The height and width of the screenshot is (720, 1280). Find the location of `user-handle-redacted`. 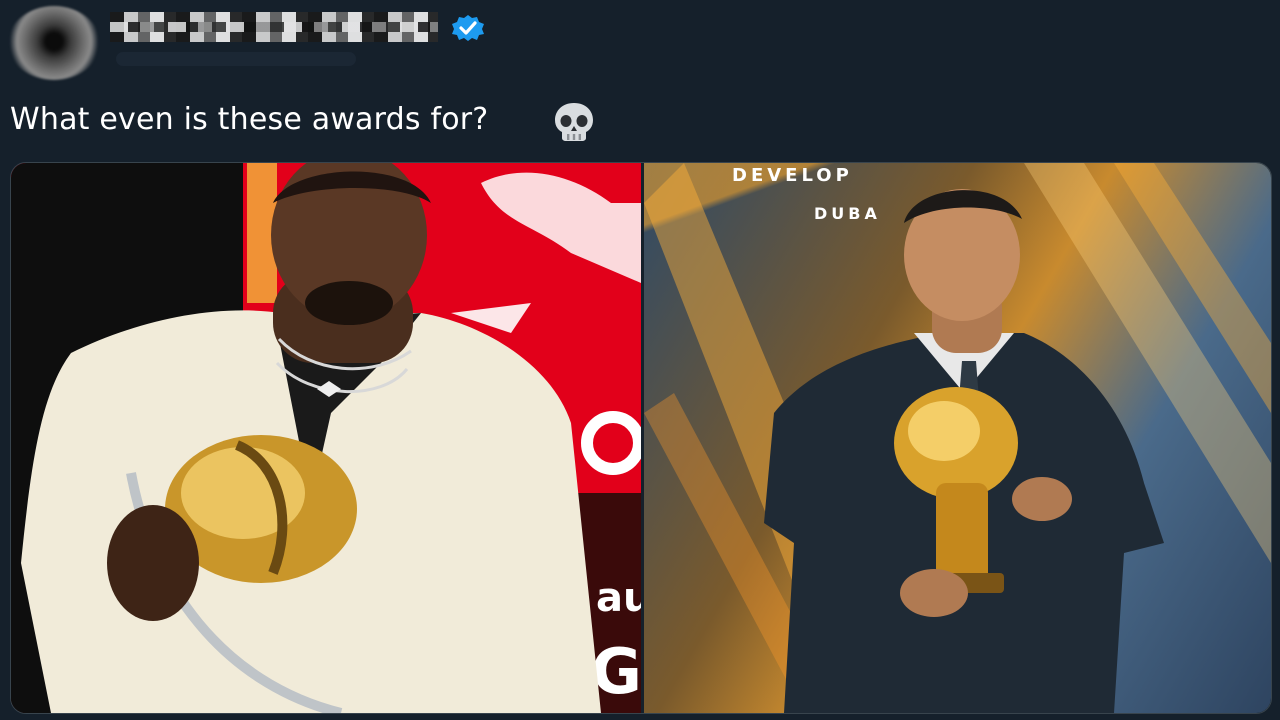

user-handle-redacted is located at coordinates (236, 59).